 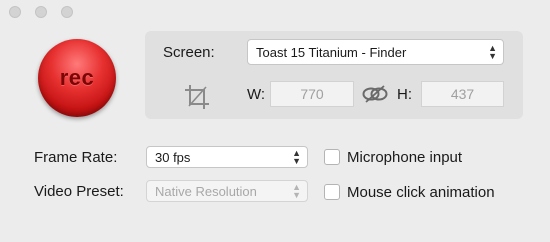 What do you see at coordinates (41, 12) in the screenshot?
I see `minimize-window-button` at bounding box center [41, 12].